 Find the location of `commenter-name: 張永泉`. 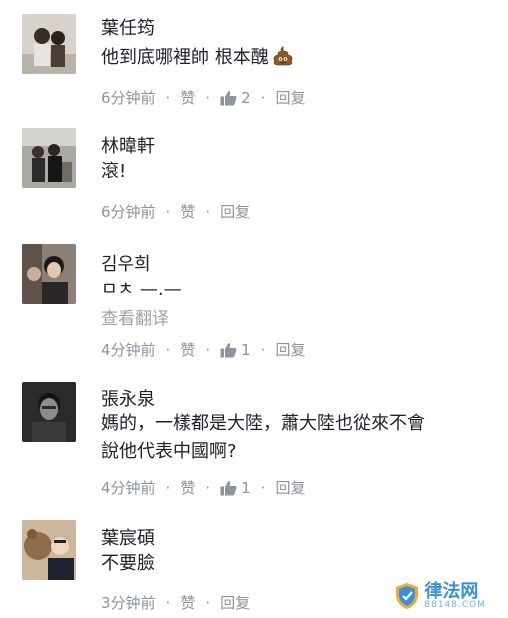

commenter-name: 張永泉 is located at coordinates (128, 398).